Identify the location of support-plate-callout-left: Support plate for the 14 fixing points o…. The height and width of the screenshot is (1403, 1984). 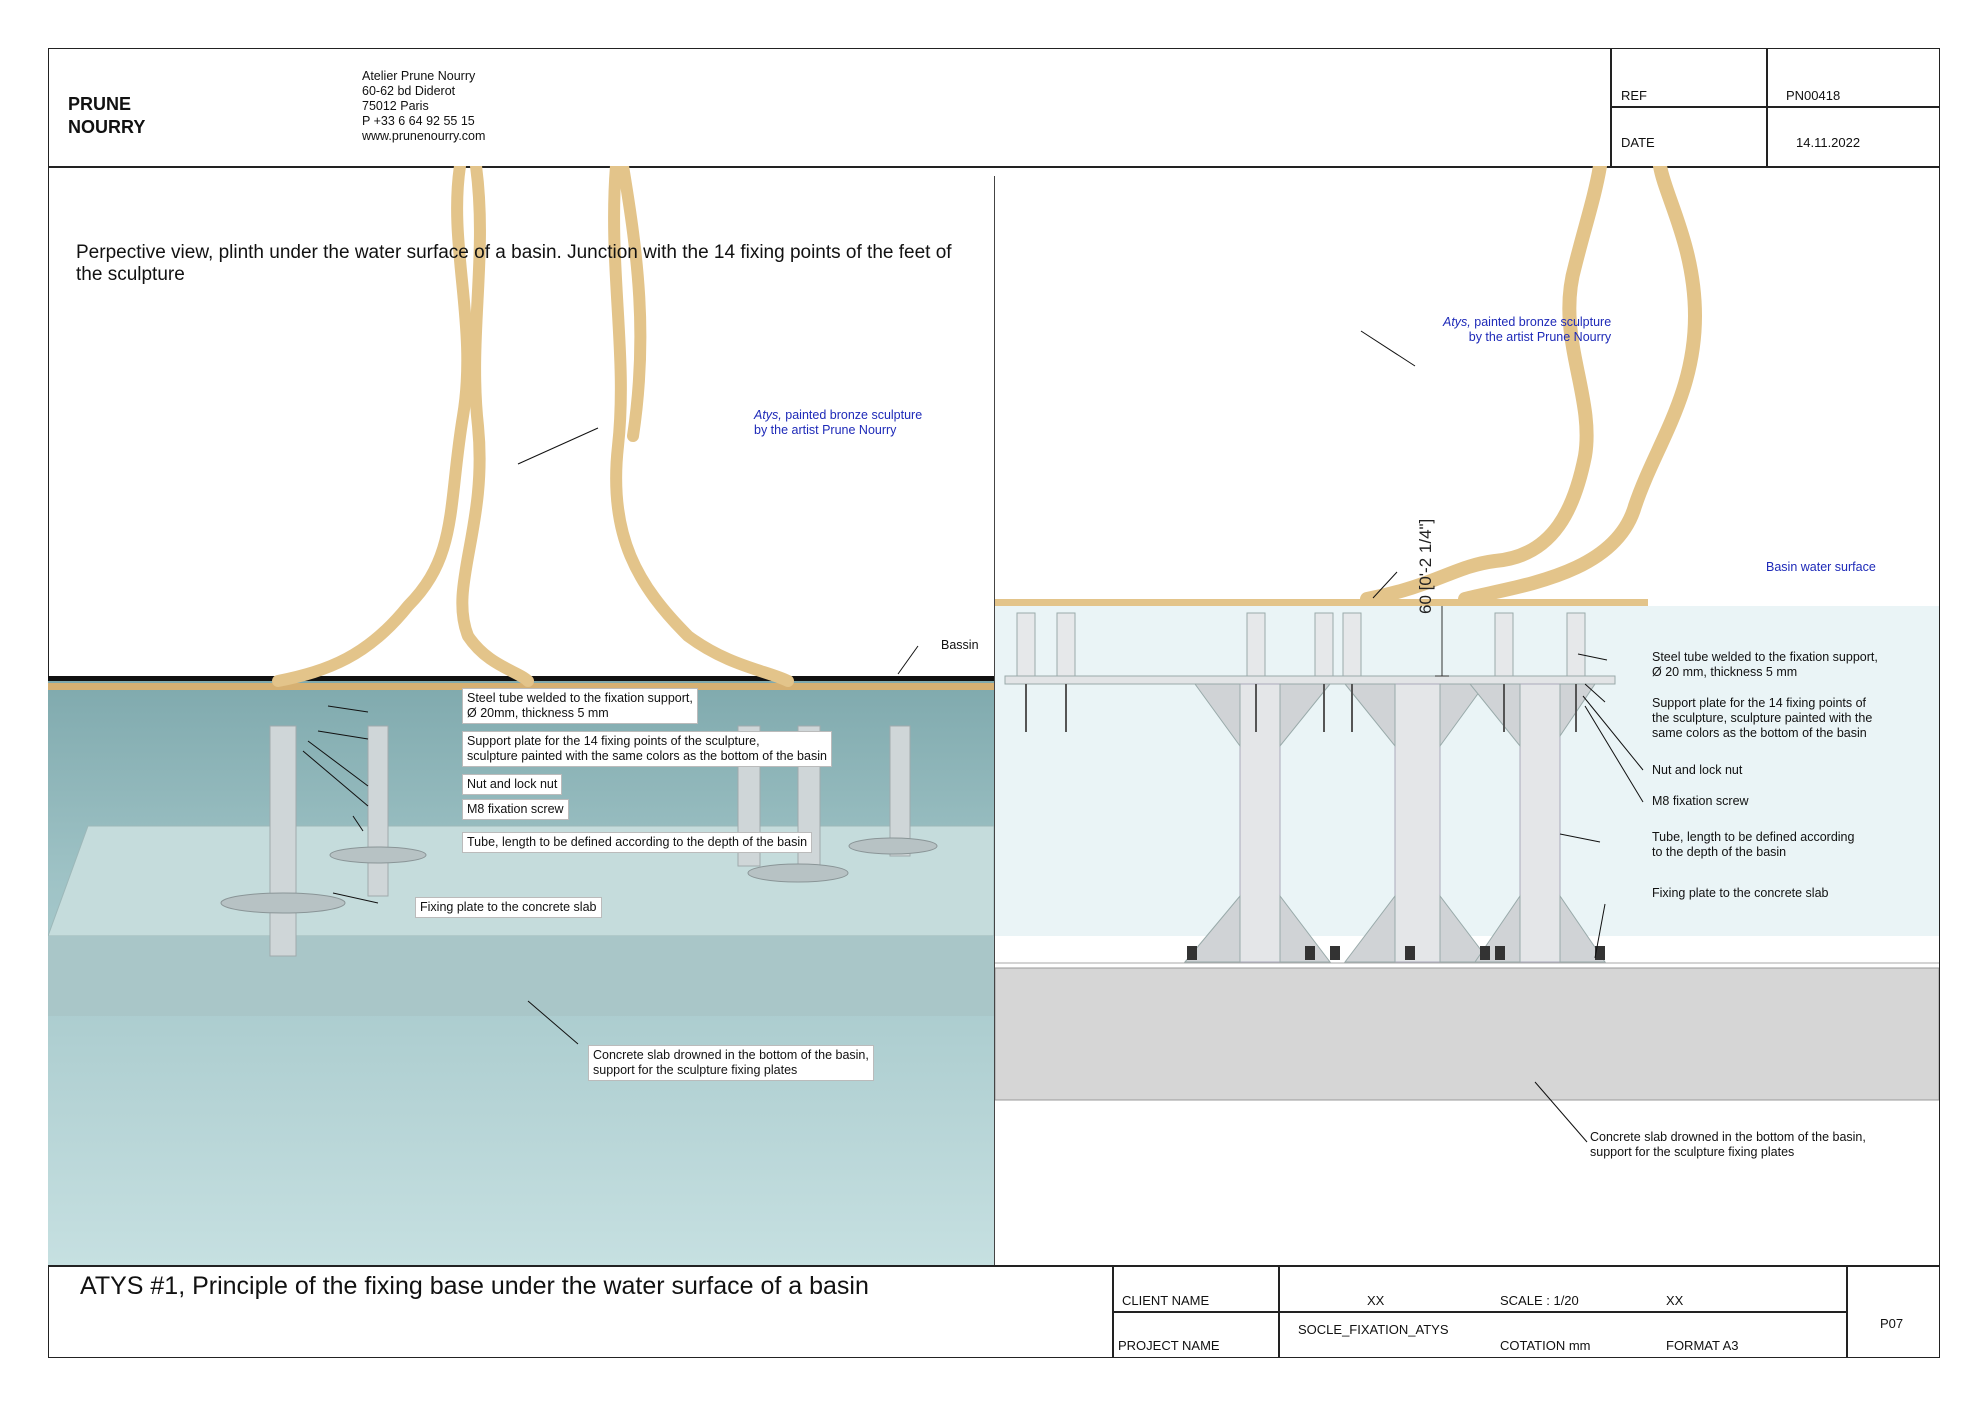
(647, 749).